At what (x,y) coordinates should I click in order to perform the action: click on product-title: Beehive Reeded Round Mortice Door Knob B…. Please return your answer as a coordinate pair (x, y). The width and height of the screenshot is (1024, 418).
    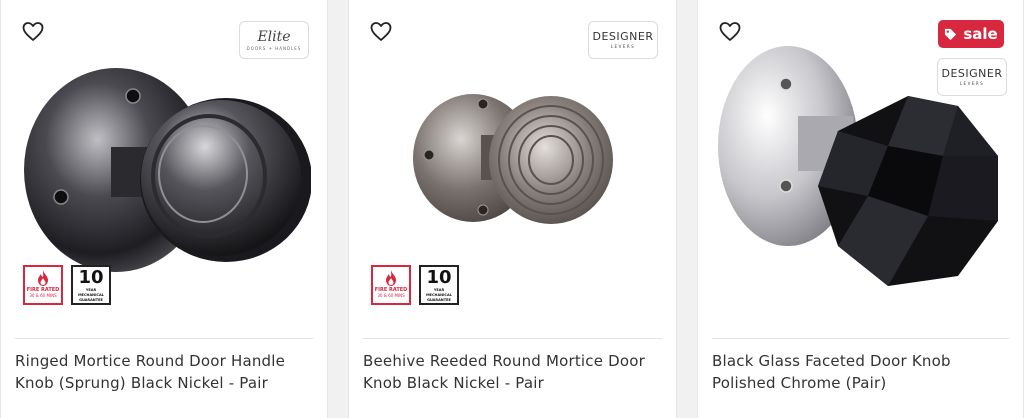
    Looking at the image, I should click on (512, 372).